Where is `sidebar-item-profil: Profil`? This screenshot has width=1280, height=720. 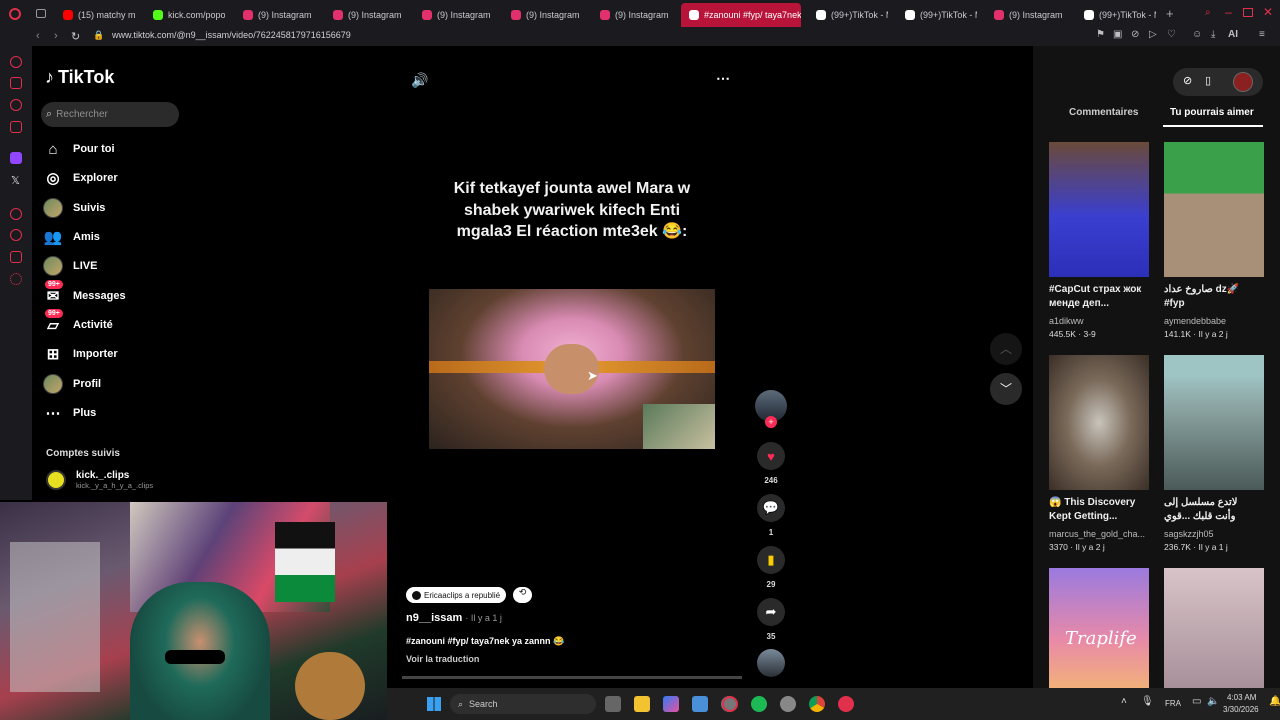
sidebar-item-profil: Profil is located at coordinates (72, 384).